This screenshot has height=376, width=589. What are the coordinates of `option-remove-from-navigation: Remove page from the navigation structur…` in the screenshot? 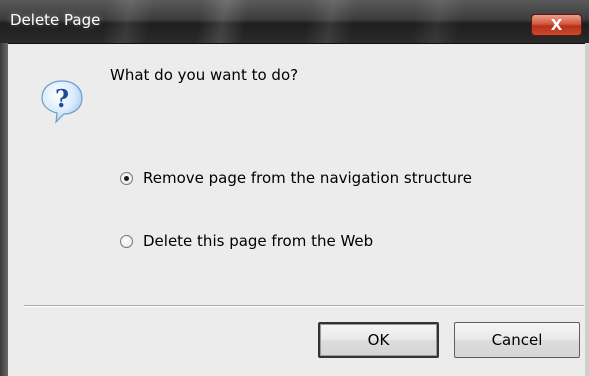 It's located at (296, 178).